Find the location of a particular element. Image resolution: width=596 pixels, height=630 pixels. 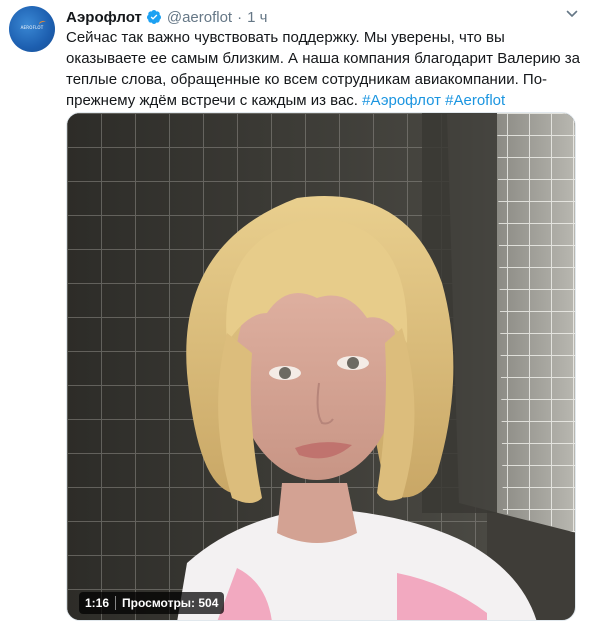

author-handle: @aeroflot is located at coordinates (199, 17).